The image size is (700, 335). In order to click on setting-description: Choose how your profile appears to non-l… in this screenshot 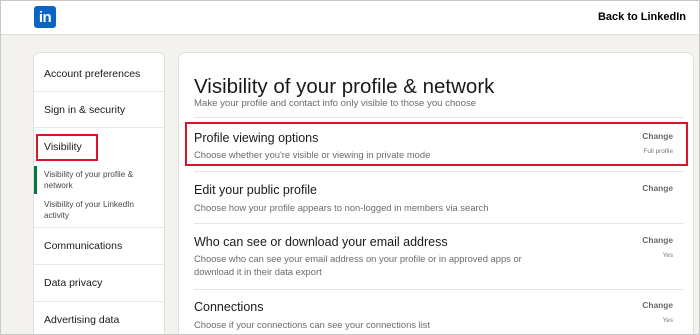, I will do `click(341, 207)`.